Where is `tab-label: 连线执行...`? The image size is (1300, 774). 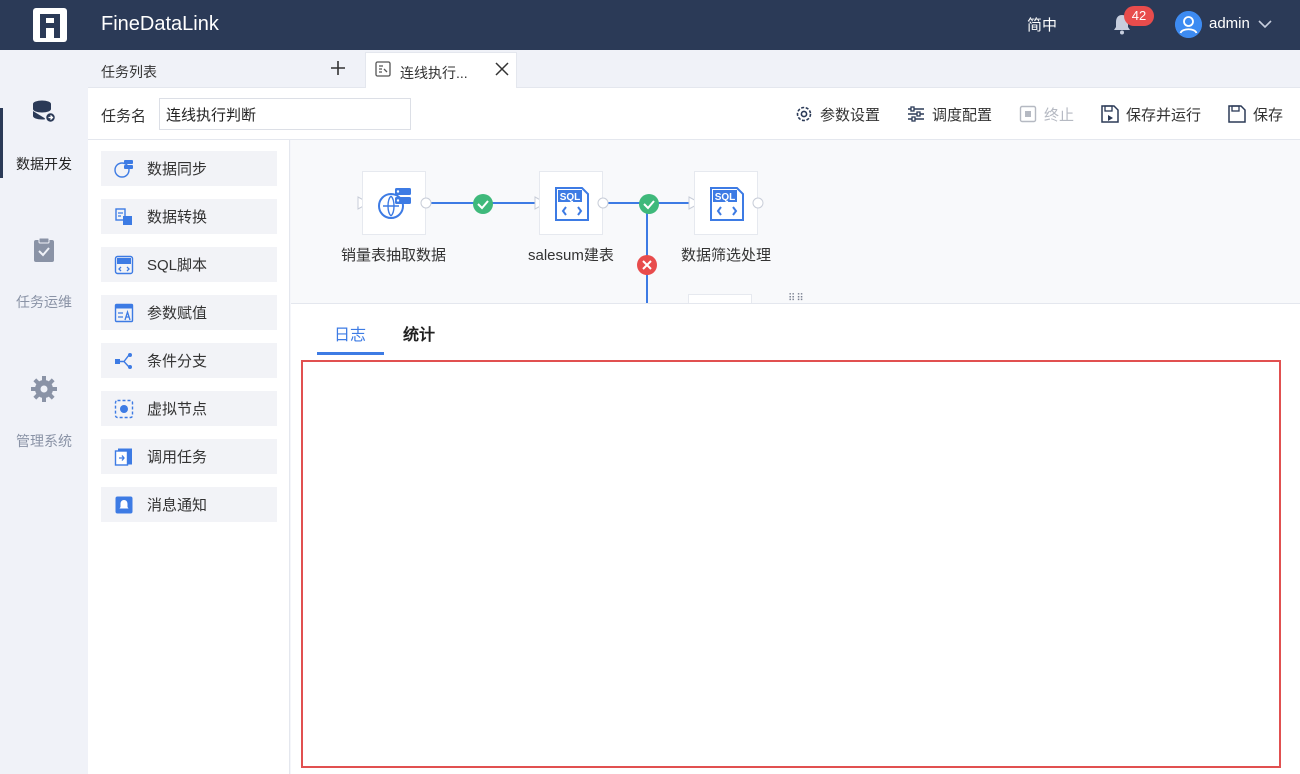 tab-label: 连线执行... is located at coordinates (434, 73).